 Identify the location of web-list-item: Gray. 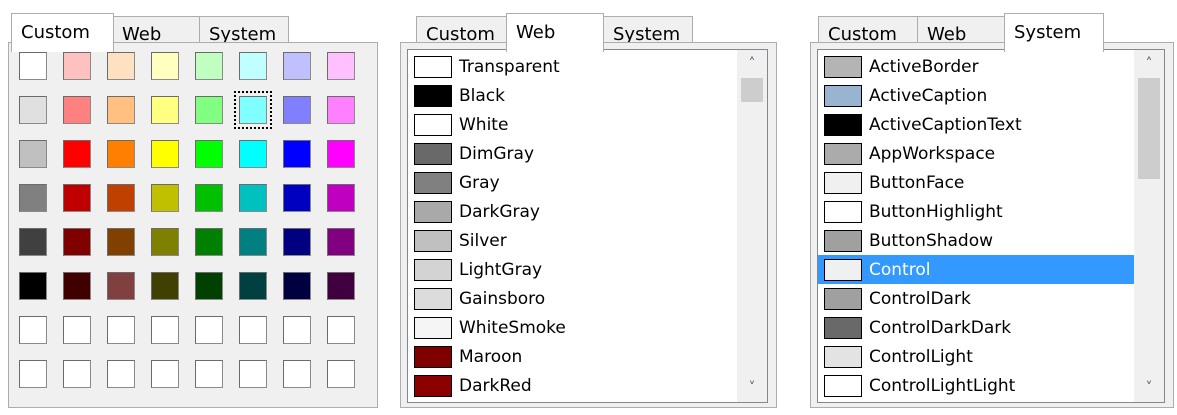
(572, 182).